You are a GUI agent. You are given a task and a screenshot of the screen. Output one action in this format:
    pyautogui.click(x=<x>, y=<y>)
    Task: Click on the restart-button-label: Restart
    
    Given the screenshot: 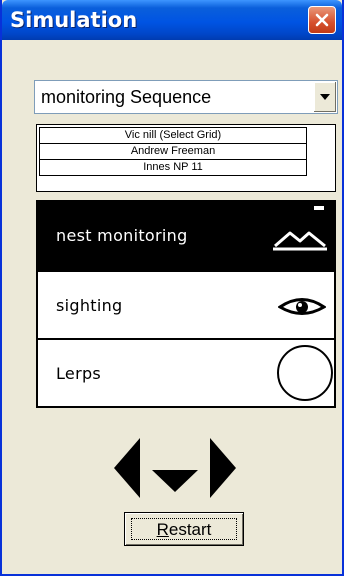 What is the action you would take?
    pyautogui.click(x=184, y=529)
    